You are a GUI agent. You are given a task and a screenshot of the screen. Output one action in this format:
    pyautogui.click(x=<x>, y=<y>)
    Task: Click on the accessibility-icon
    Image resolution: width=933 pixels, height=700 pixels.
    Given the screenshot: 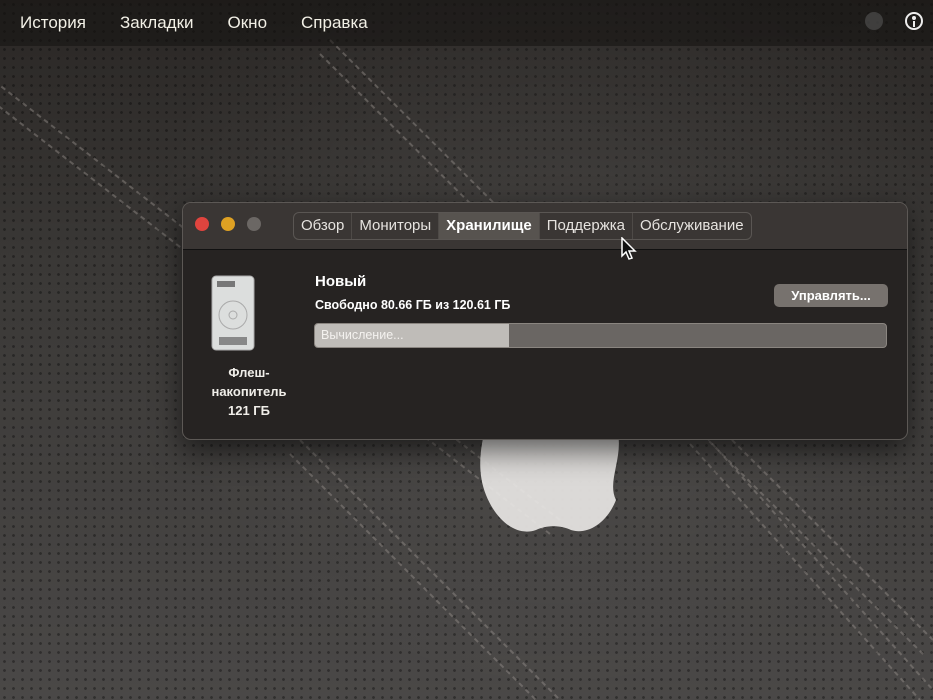 What is the action you would take?
    pyautogui.click(x=914, y=21)
    